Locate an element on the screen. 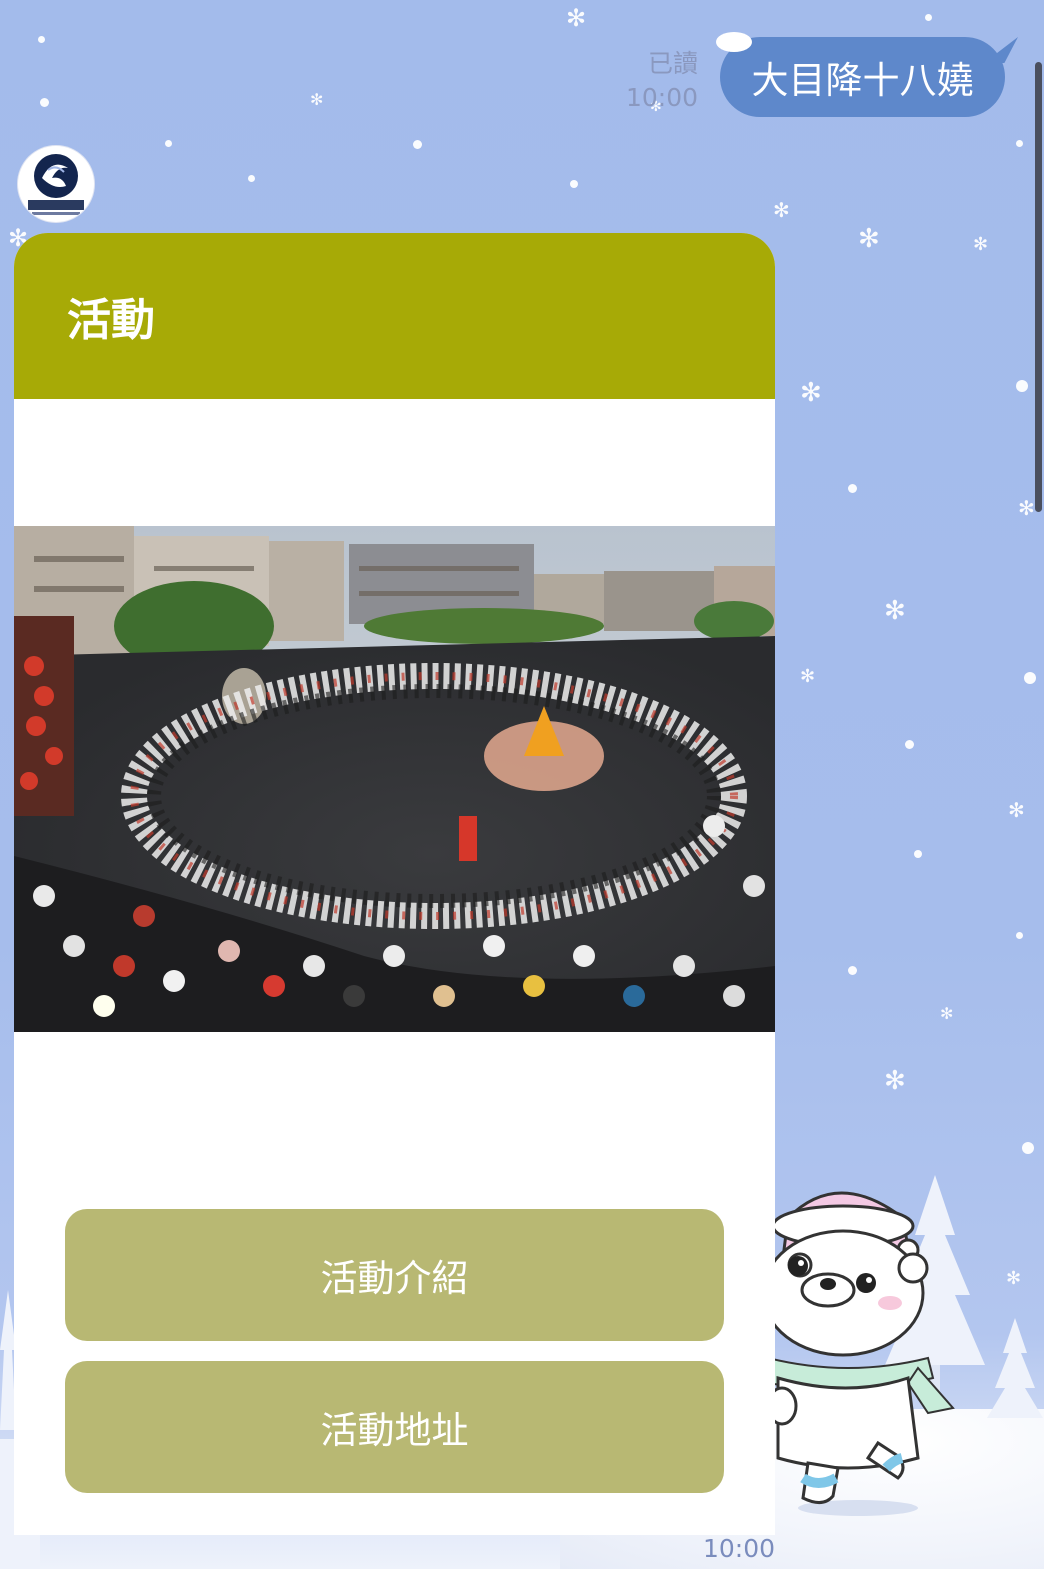 Image resolution: width=1044 pixels, height=1569 pixels. snowy-tree-small-icon is located at coordinates (1015, 1368).